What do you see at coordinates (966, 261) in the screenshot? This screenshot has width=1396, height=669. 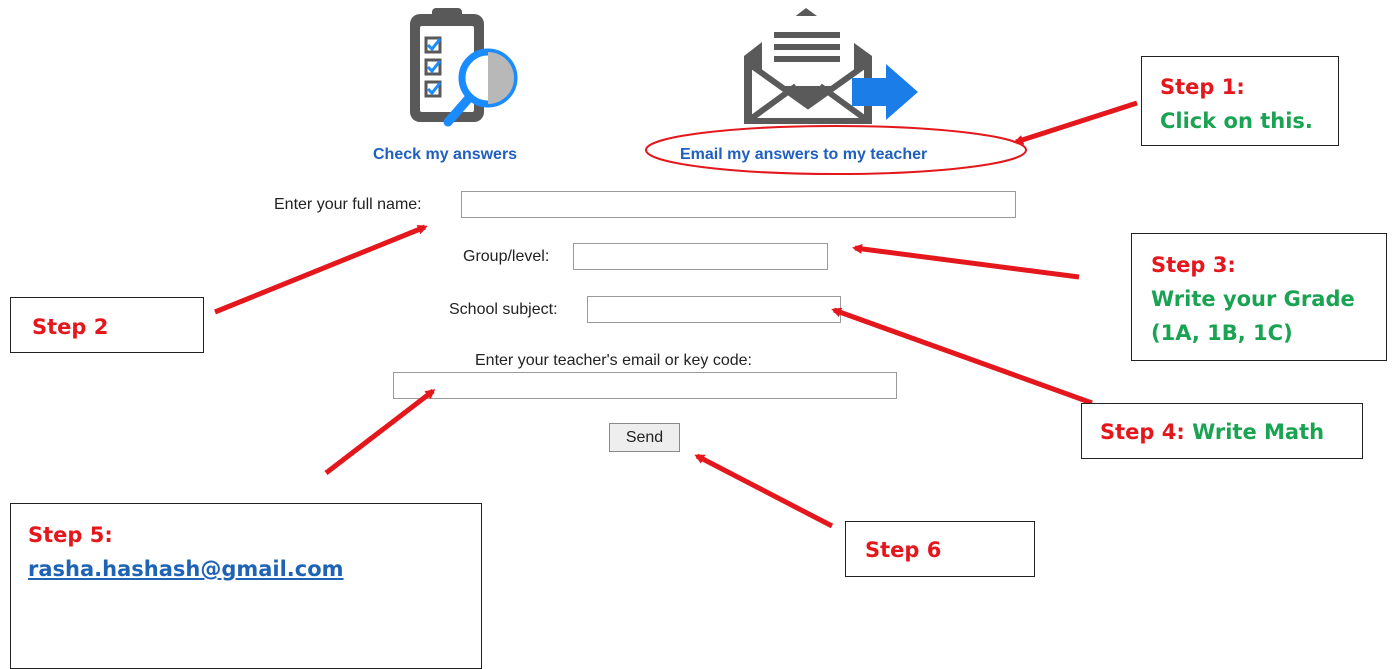 I see `step3-arrow` at bounding box center [966, 261].